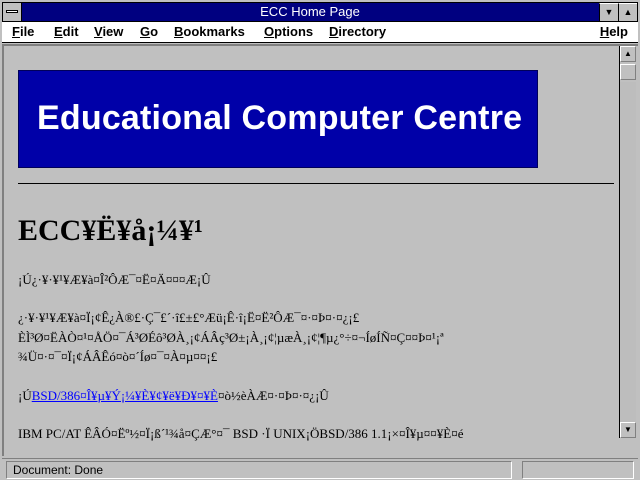 Image resolution: width=640 pixels, height=480 pixels. I want to click on menu-bookmarks-mnemonic: B, so click(179, 31).